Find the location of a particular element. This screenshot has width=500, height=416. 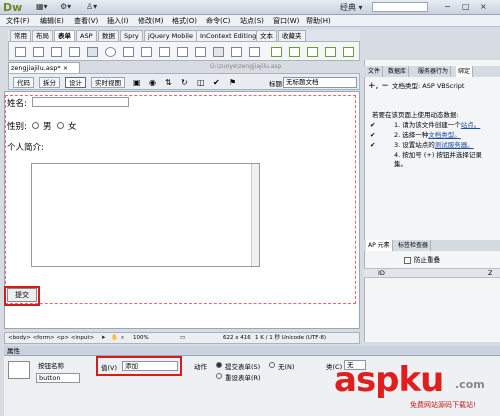

design-view-button: 设计 is located at coordinates (75, 82).